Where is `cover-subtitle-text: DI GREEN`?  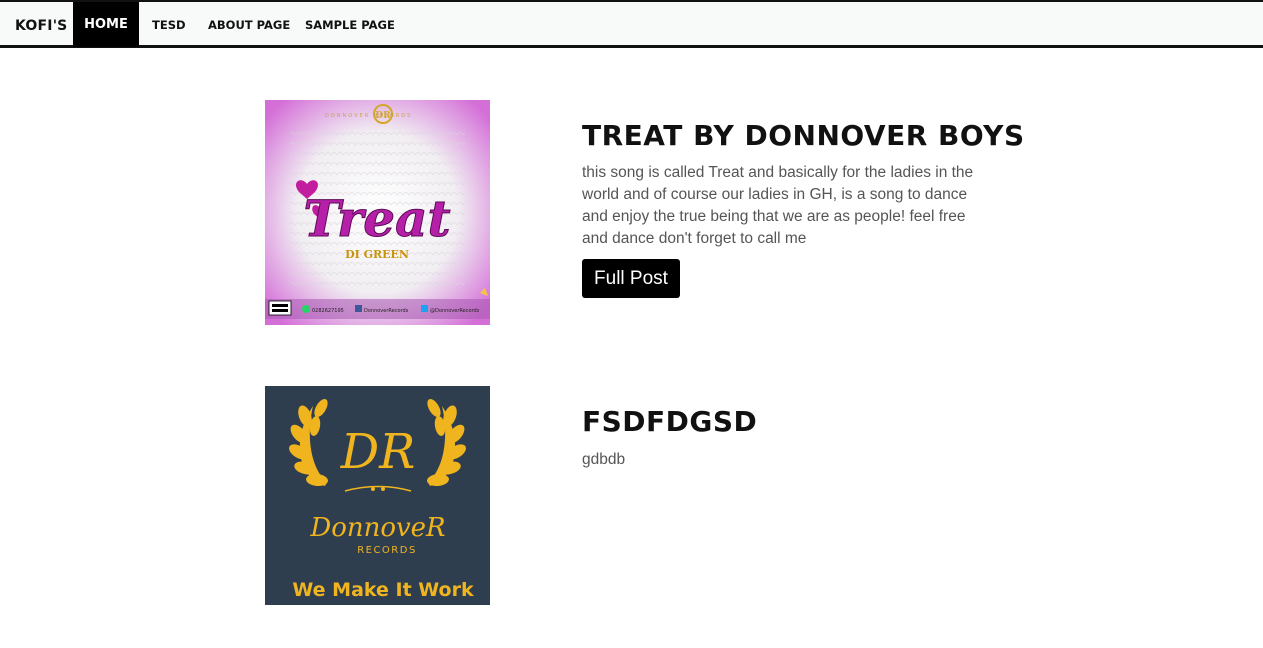 cover-subtitle-text: DI GREEN is located at coordinates (377, 254).